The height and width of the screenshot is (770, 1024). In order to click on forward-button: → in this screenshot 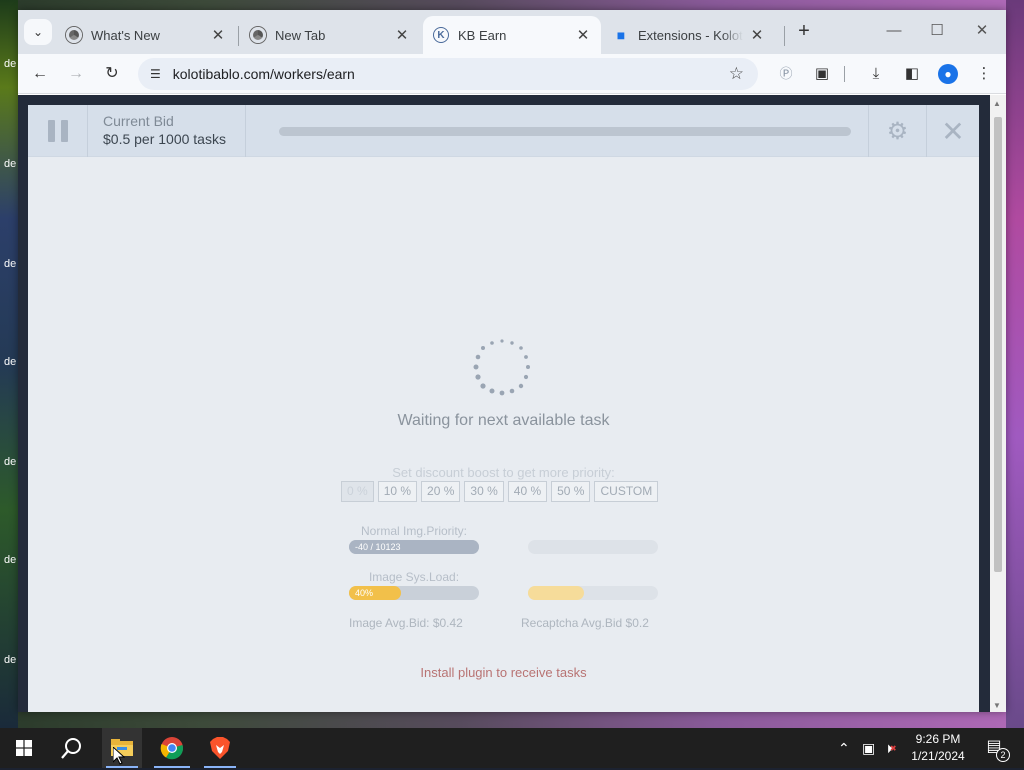, I will do `click(76, 74)`.